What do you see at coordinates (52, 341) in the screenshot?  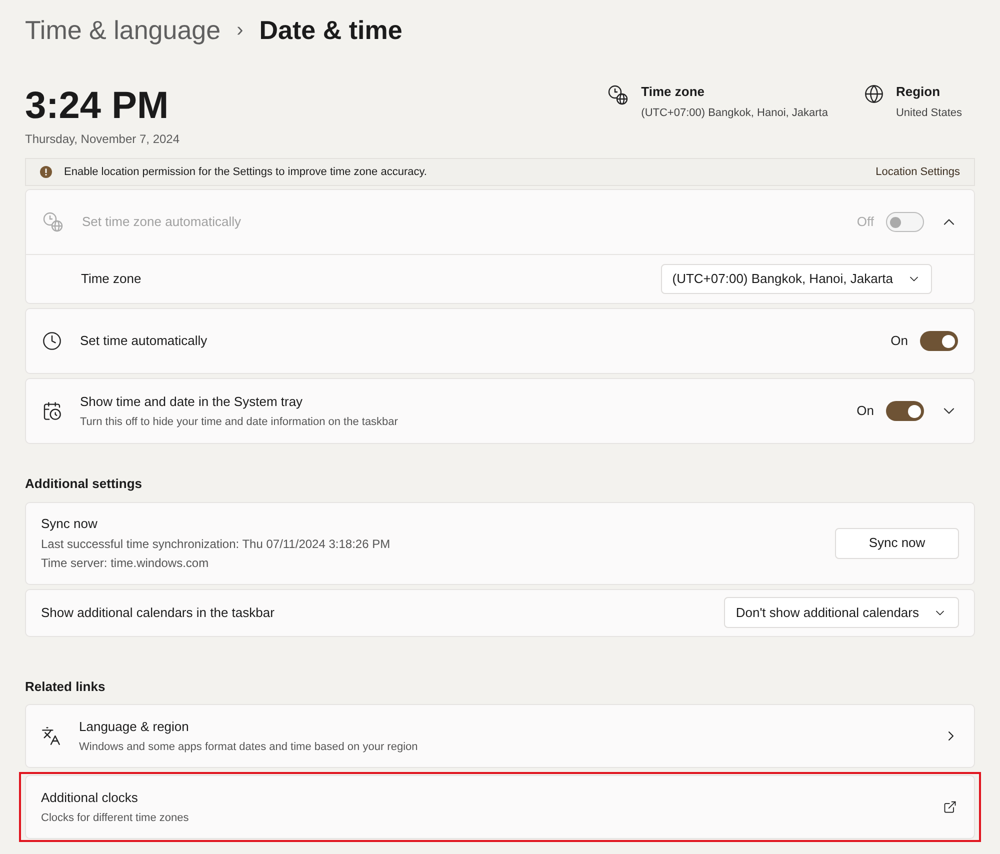 I see `clock-icon` at bounding box center [52, 341].